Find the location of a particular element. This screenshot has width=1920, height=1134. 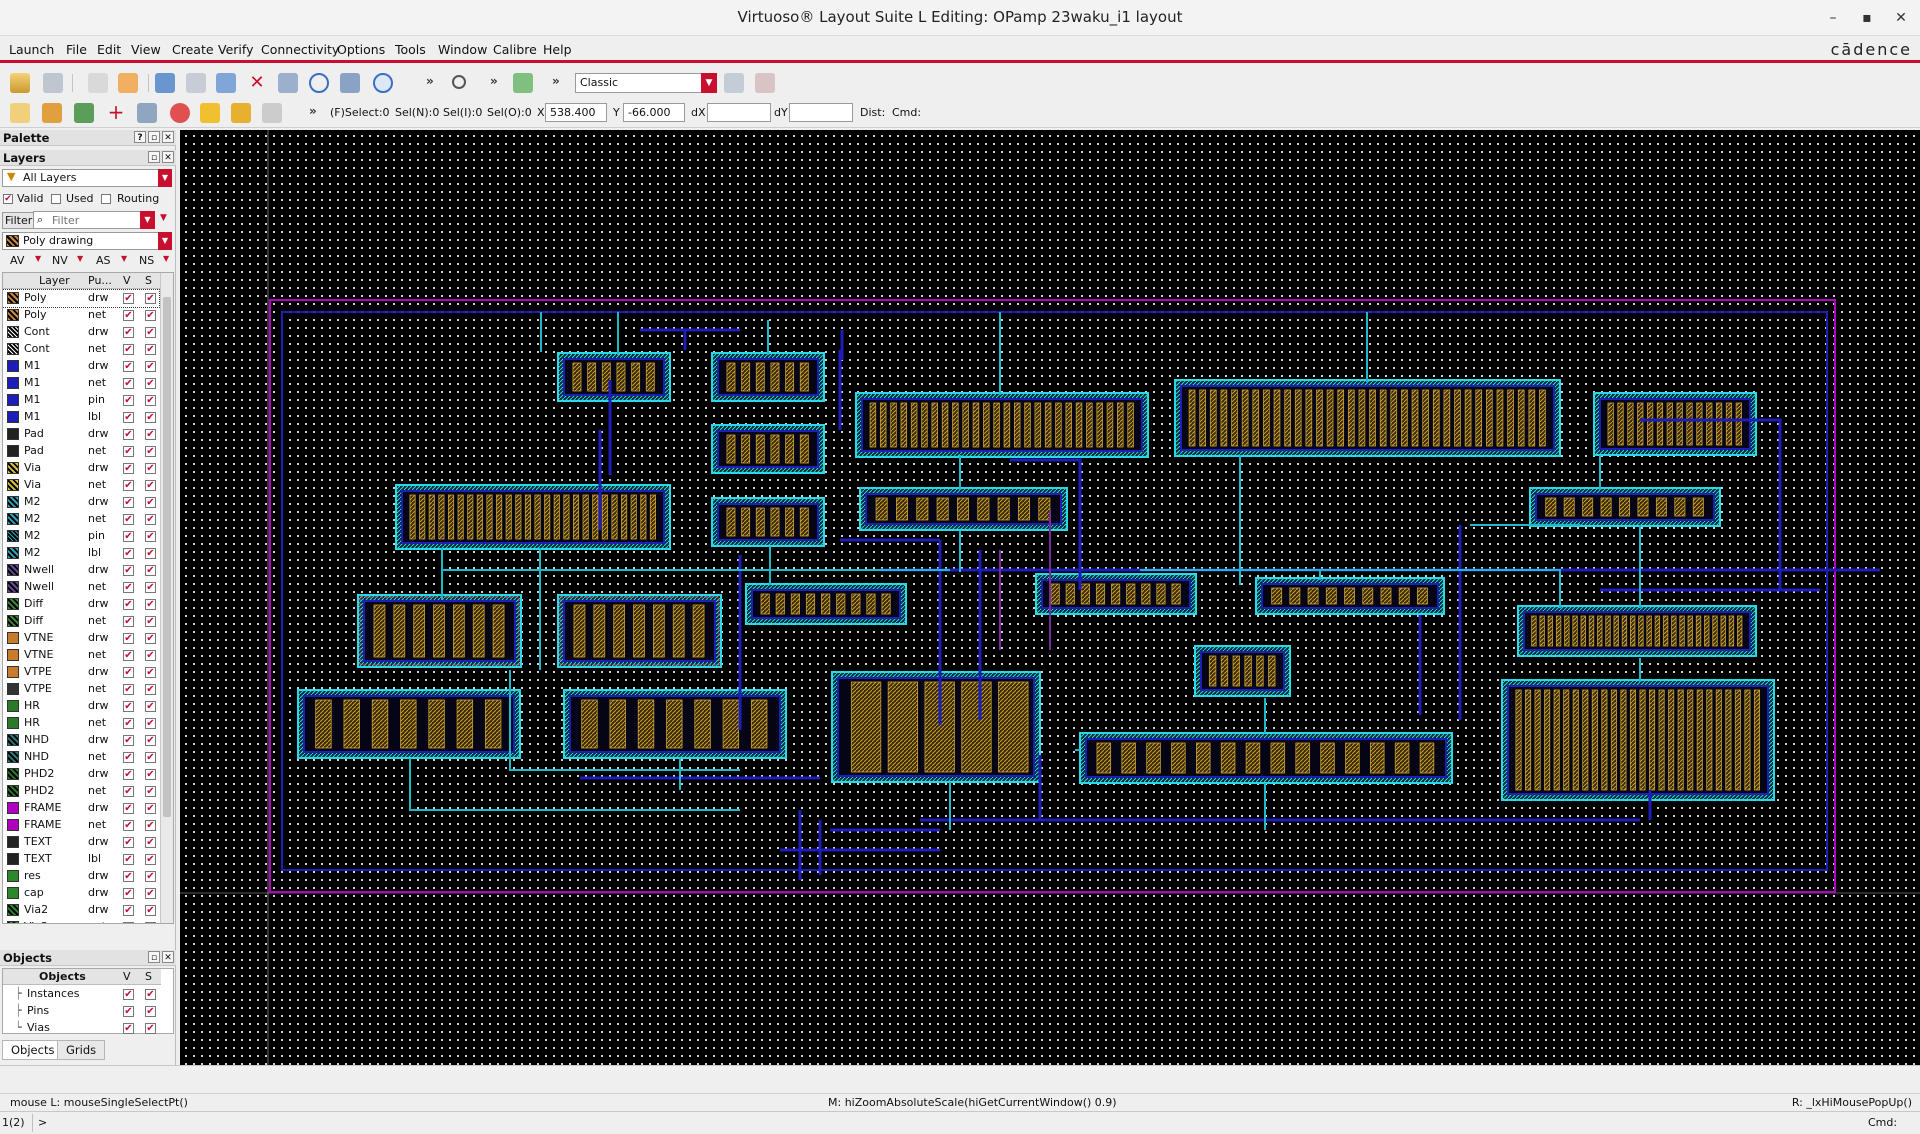

menu-create: Create is located at coordinates (193, 49).